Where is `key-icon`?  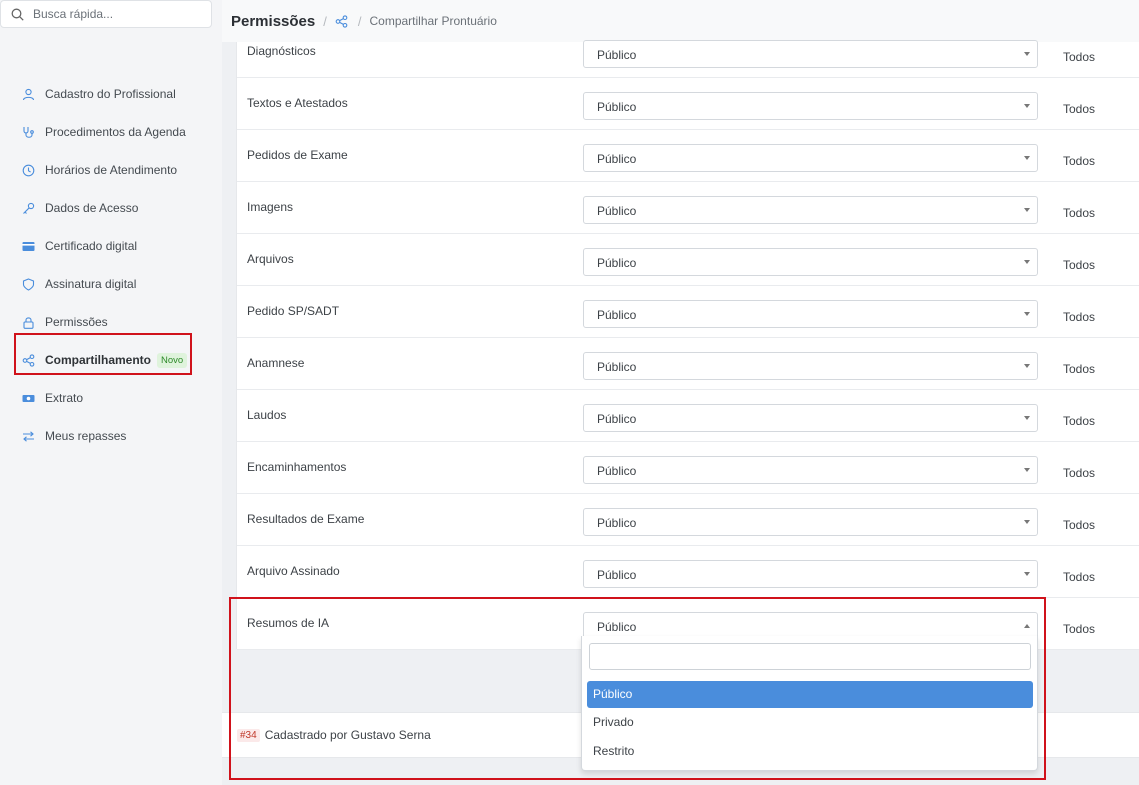 key-icon is located at coordinates (28, 208).